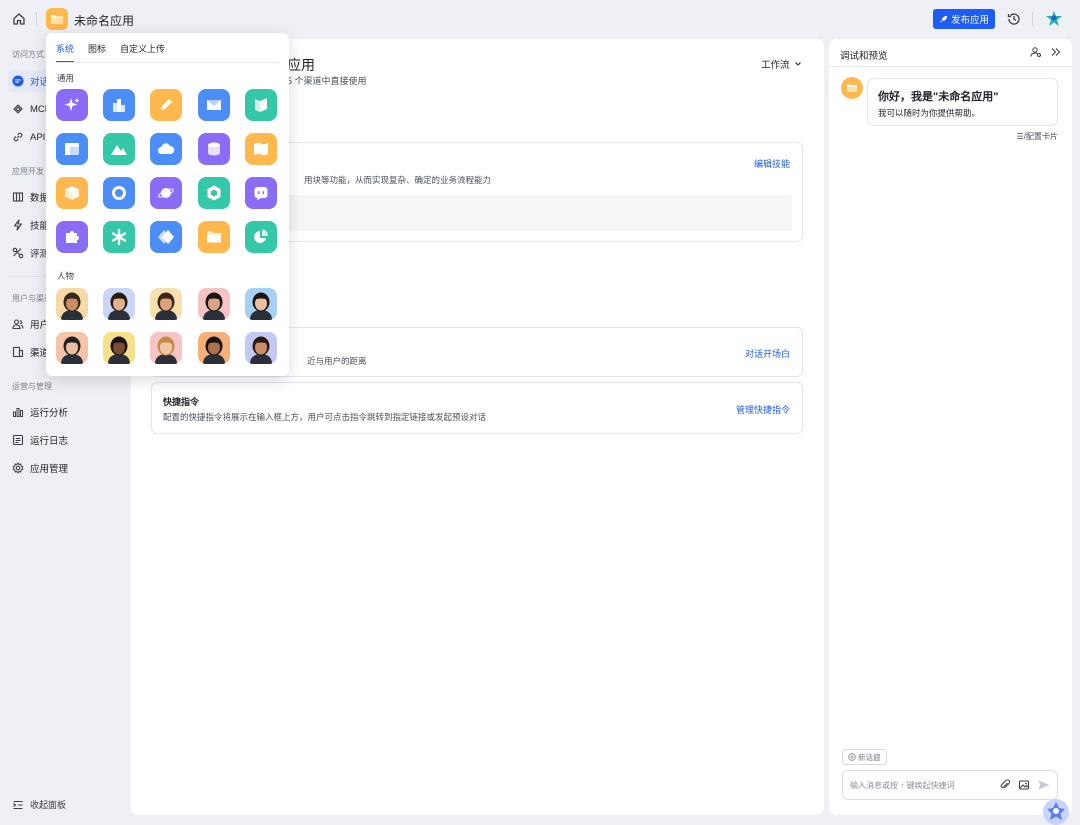  What do you see at coordinates (18, 253) in the screenshot?
I see `eval-icon` at bounding box center [18, 253].